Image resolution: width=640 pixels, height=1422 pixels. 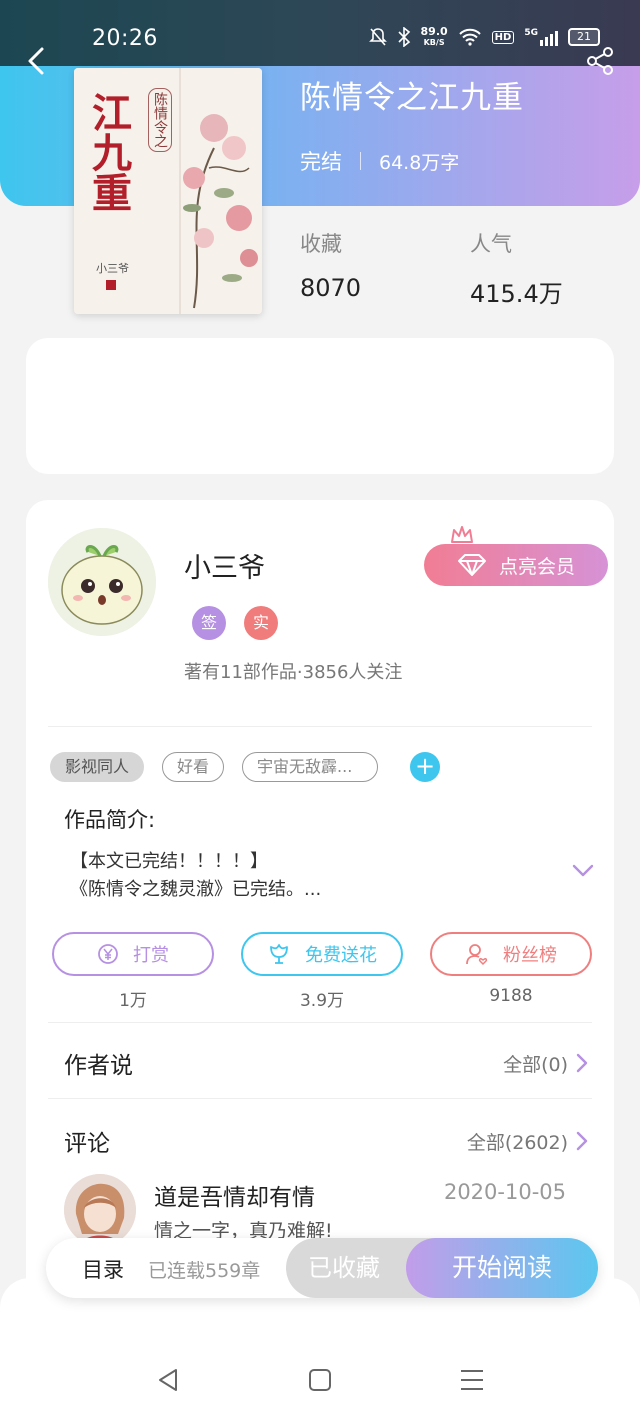 I want to click on intro-label: 作品简介:, so click(x=110, y=820).